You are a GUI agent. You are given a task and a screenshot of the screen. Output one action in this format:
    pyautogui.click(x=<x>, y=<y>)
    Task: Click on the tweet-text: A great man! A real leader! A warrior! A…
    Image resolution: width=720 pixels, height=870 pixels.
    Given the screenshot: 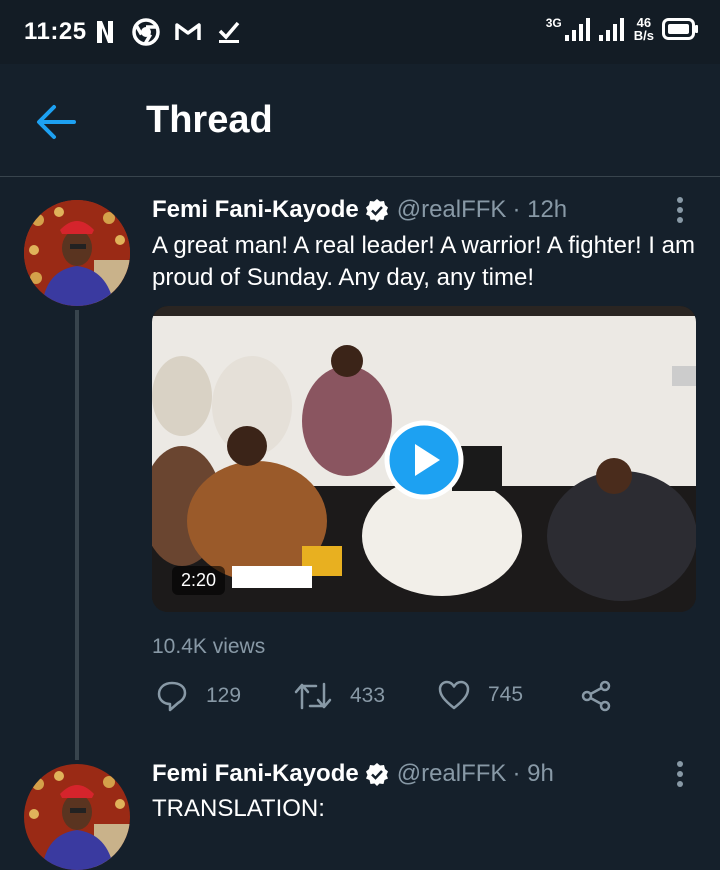 What is the action you would take?
    pyautogui.click(x=423, y=261)
    